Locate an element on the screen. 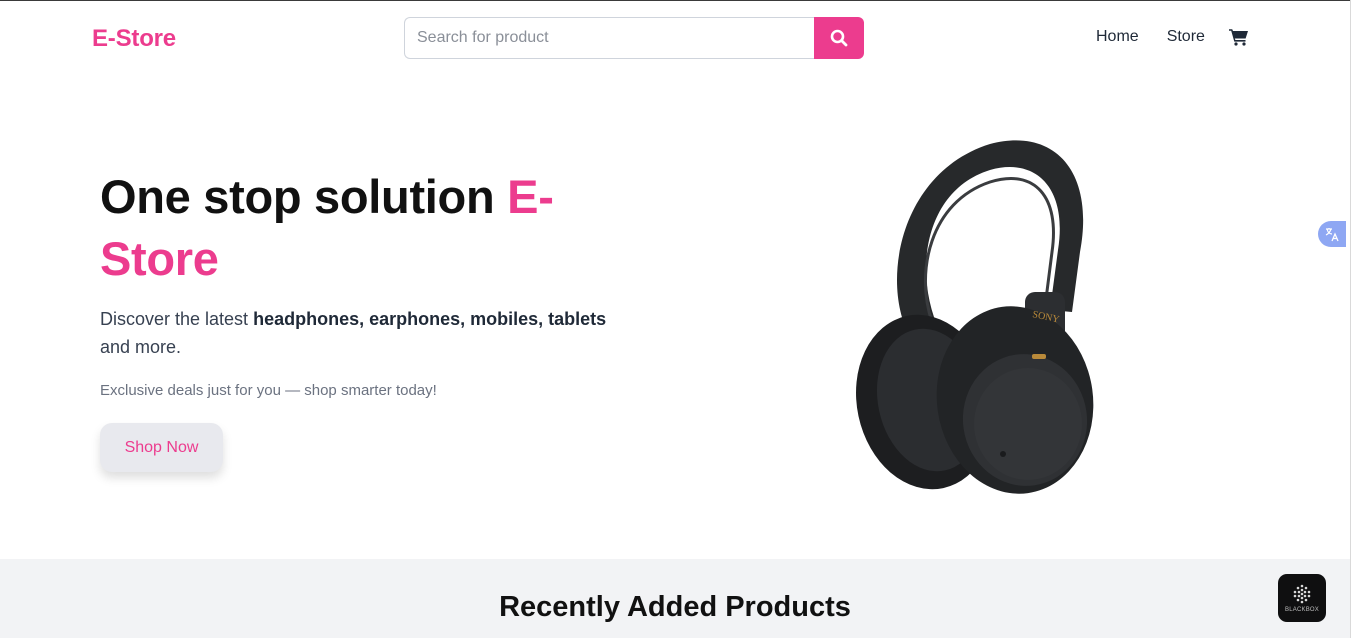 Image resolution: width=1355 pixels, height=638 pixels. translate-icon is located at coordinates (1332, 235).